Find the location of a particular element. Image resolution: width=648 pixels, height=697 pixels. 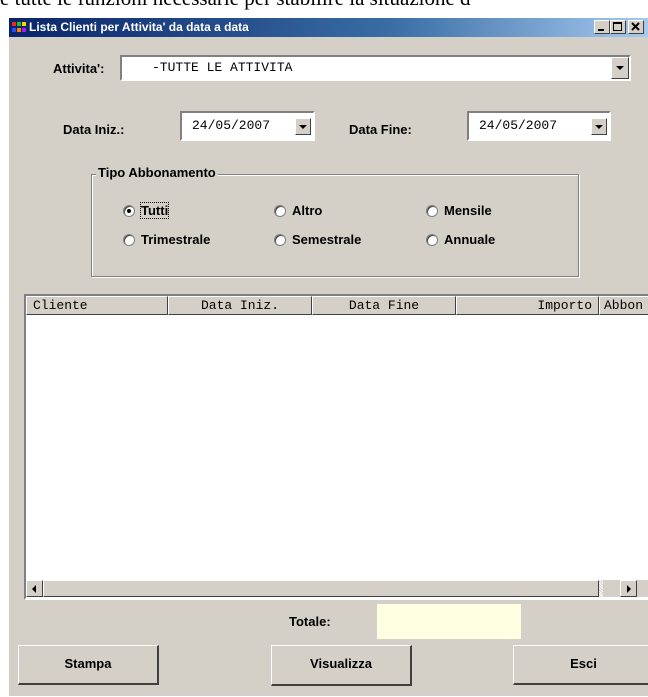

attivita-label: Attivita': is located at coordinates (79, 68).